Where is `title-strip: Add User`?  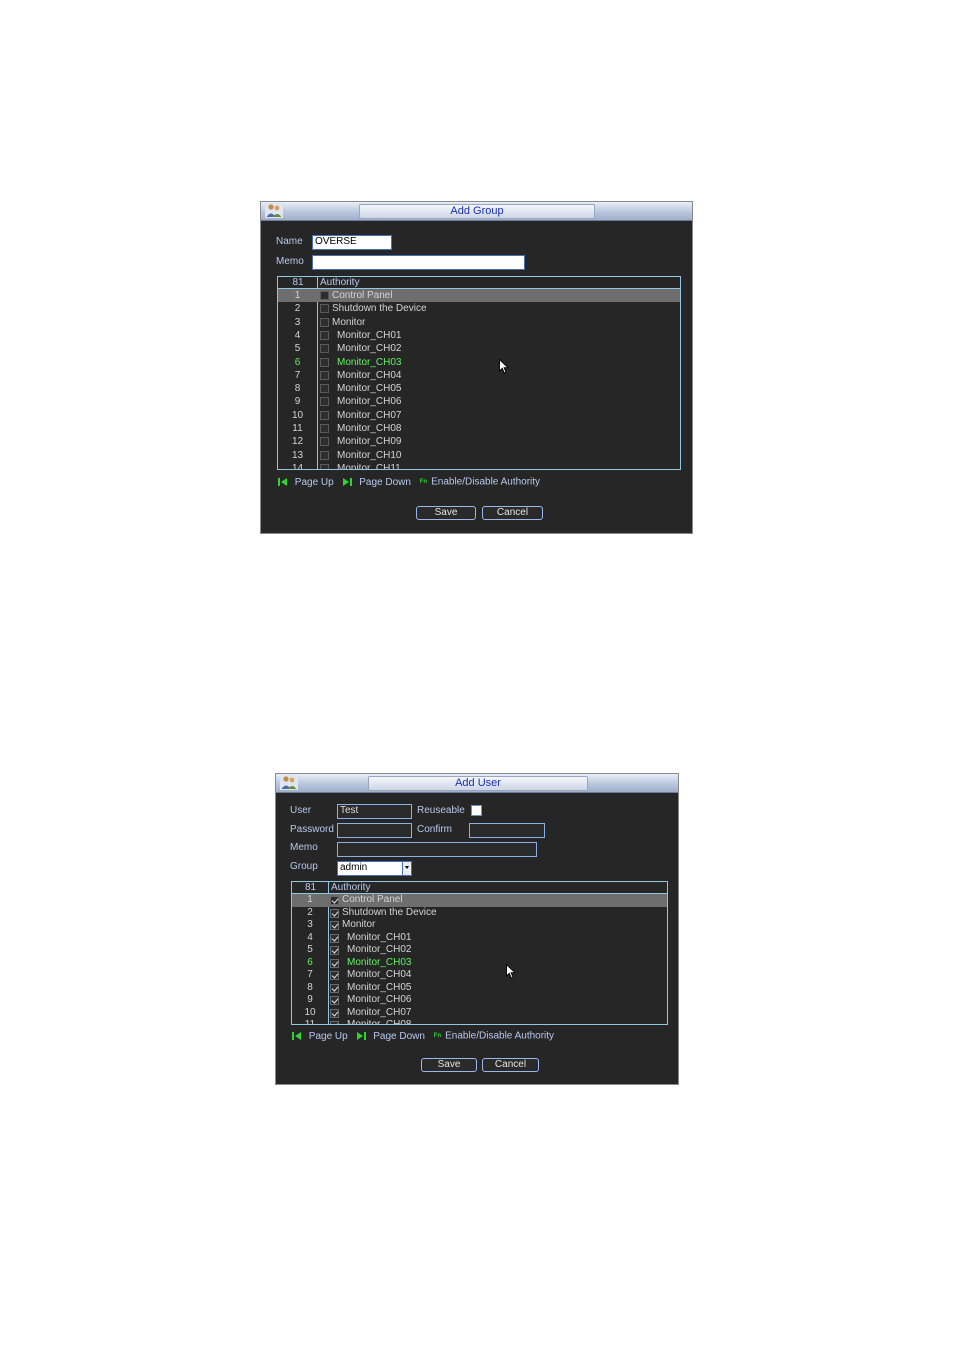
title-strip: Add User is located at coordinates (478, 783).